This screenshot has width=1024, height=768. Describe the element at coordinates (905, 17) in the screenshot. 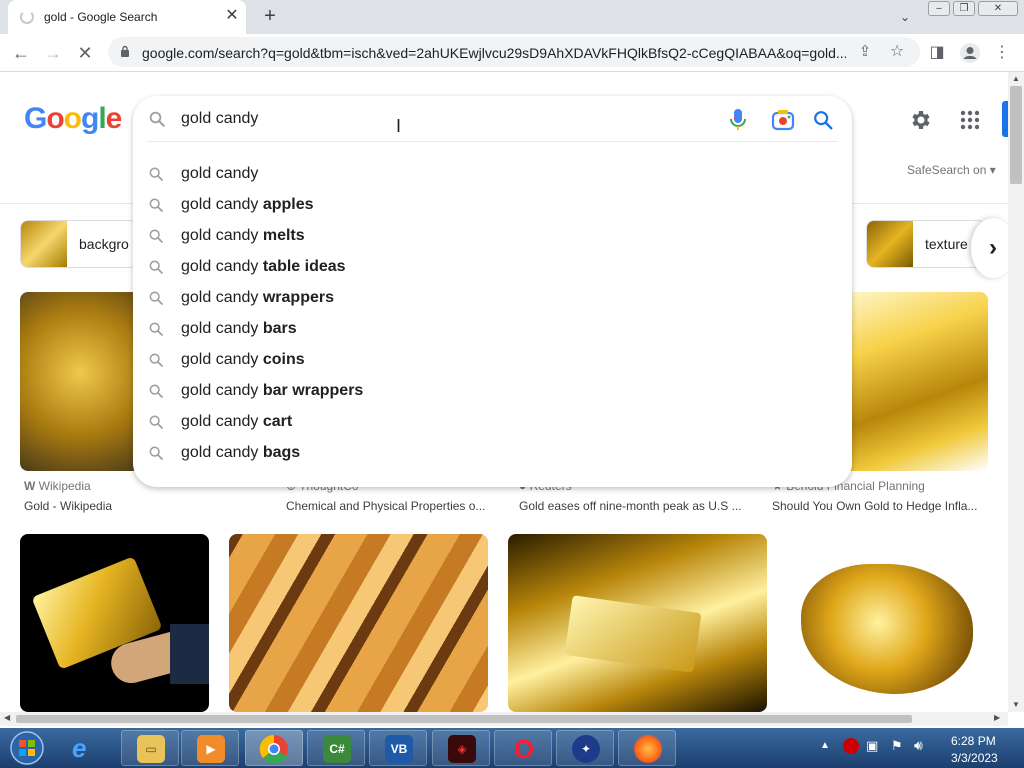

I see `tab-search-chevron-icon: ⌄` at that location.